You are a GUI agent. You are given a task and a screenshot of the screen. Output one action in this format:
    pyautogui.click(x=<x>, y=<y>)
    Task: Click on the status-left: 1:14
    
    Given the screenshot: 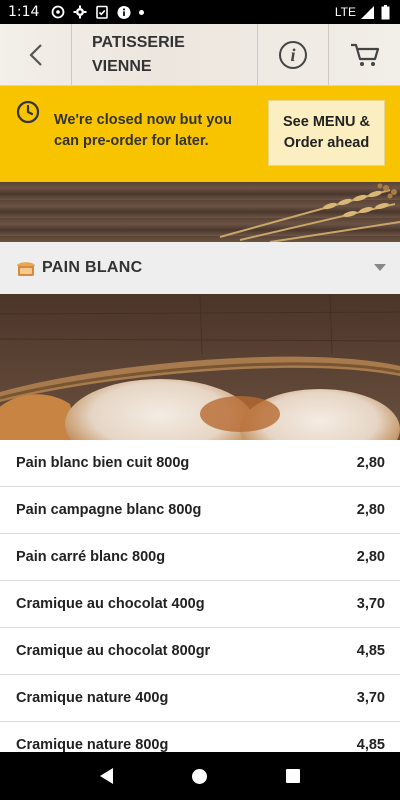 What is the action you would take?
    pyautogui.click(x=76, y=12)
    